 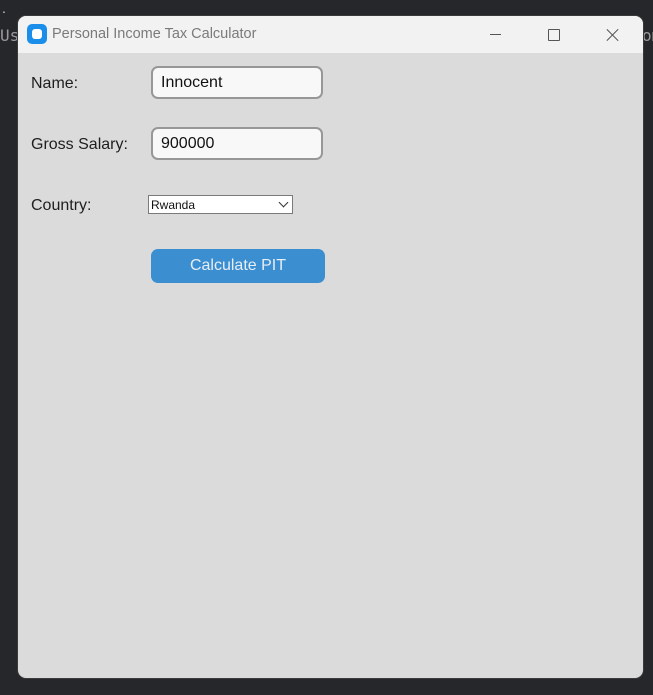 I want to click on title-bar: Personal Income Tax Calculator, so click(x=330, y=34).